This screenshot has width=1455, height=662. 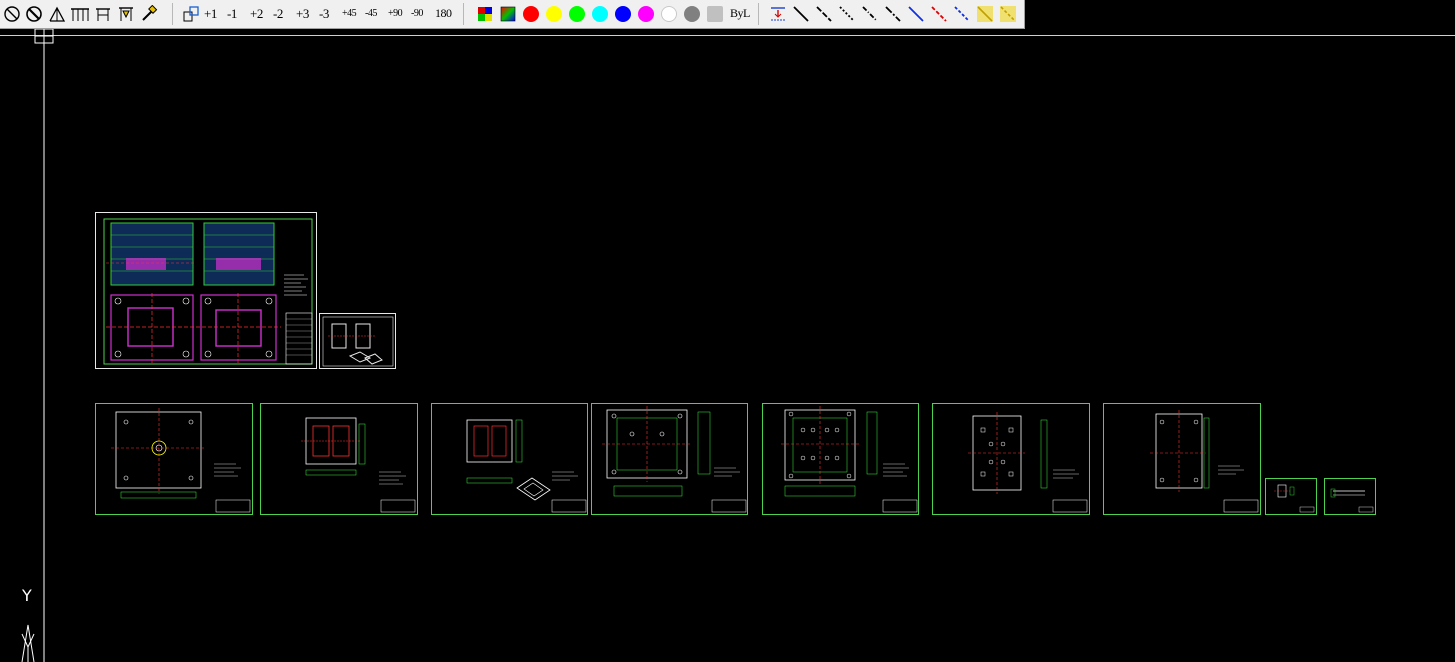 What do you see at coordinates (1204, 461) in the screenshot?
I see `ejector-plate-drawing-icon` at bounding box center [1204, 461].